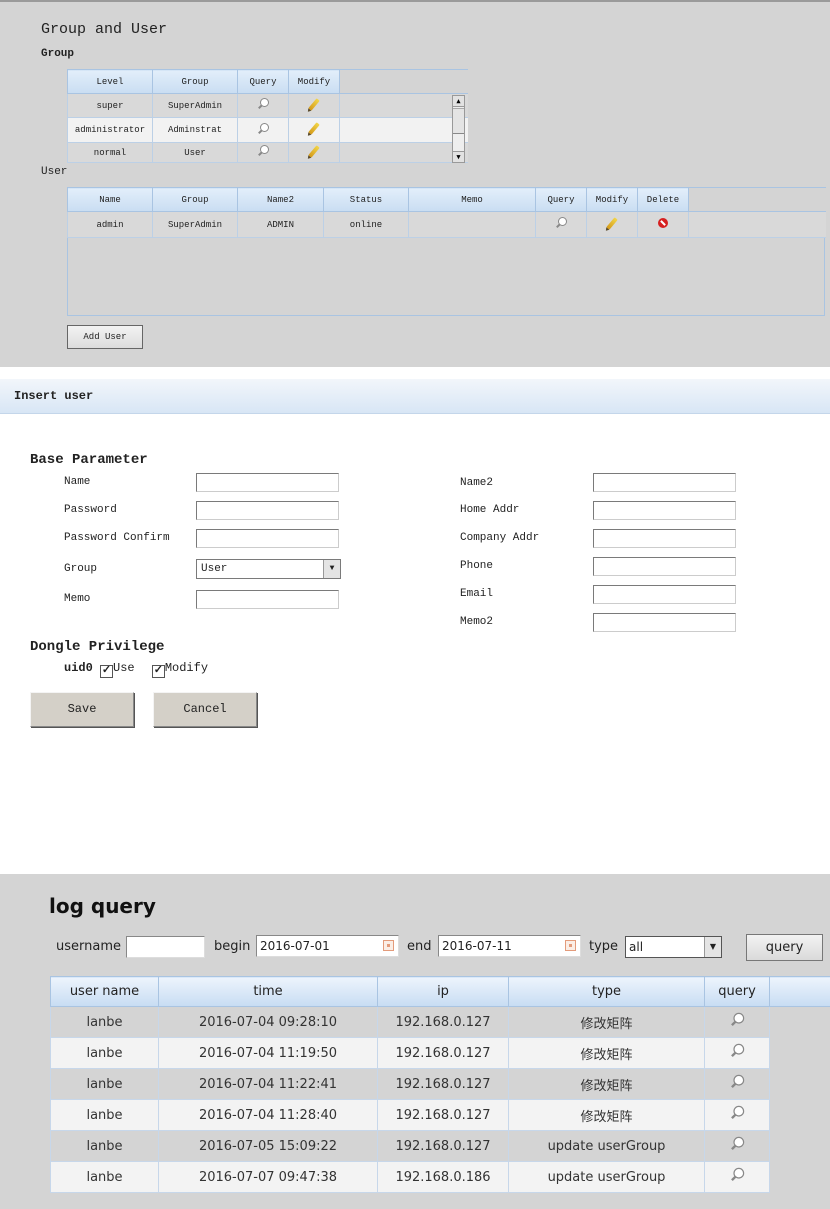  I want to click on group-table-scrollbar: ▲ ▼, so click(458, 129).